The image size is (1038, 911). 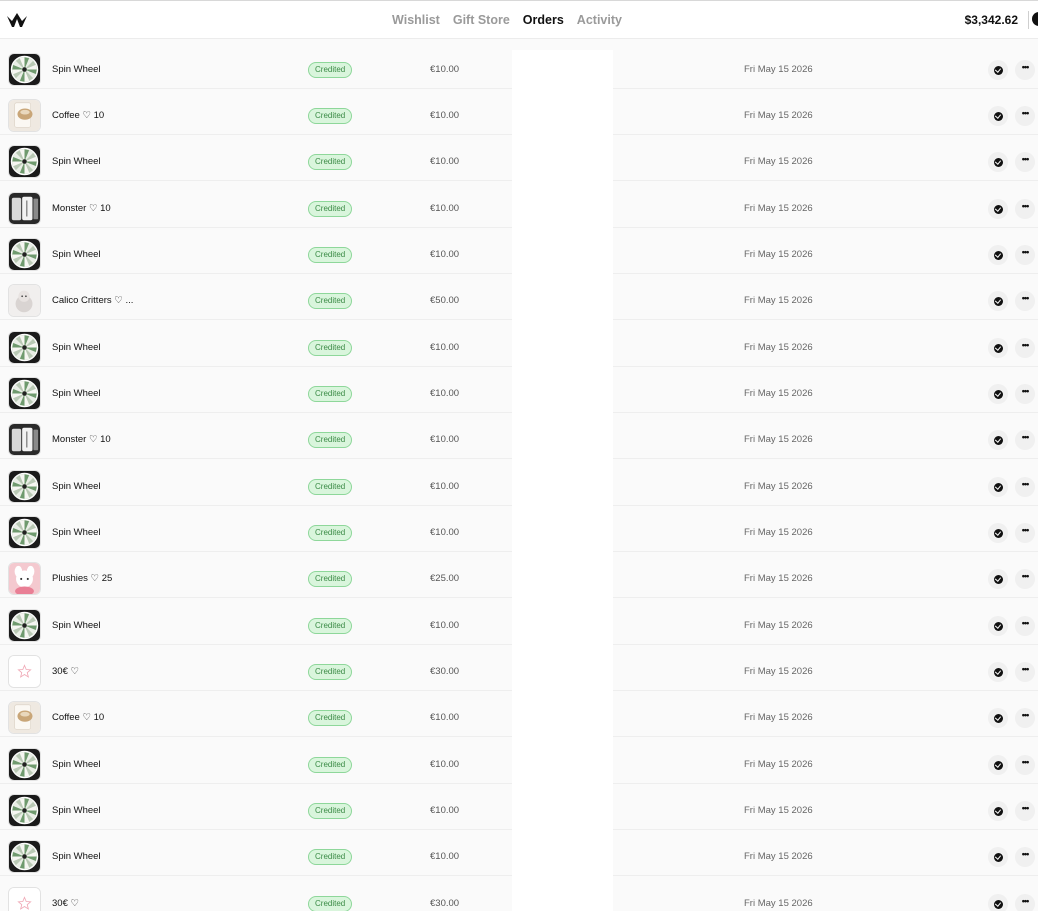 What do you see at coordinates (78, 115) in the screenshot?
I see `order-item-name: Coffee ♡ 10` at bounding box center [78, 115].